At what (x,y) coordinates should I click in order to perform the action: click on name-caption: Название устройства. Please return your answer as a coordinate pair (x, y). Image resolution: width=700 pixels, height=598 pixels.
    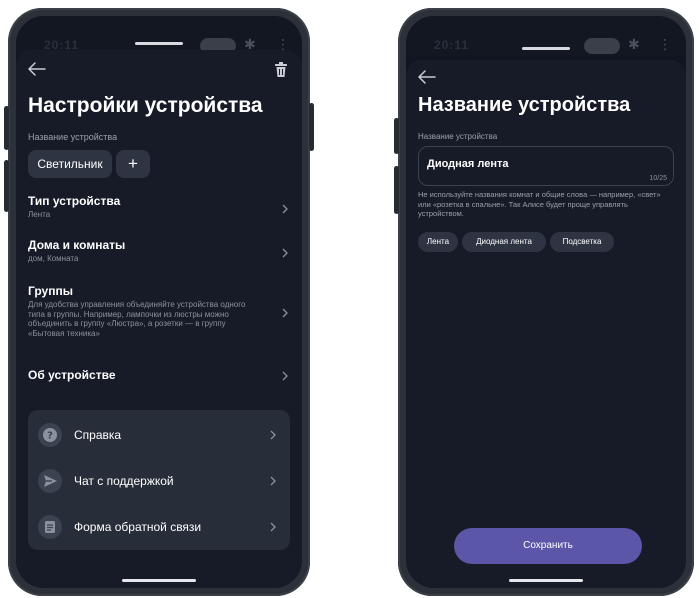
    Looking at the image, I should click on (73, 137).